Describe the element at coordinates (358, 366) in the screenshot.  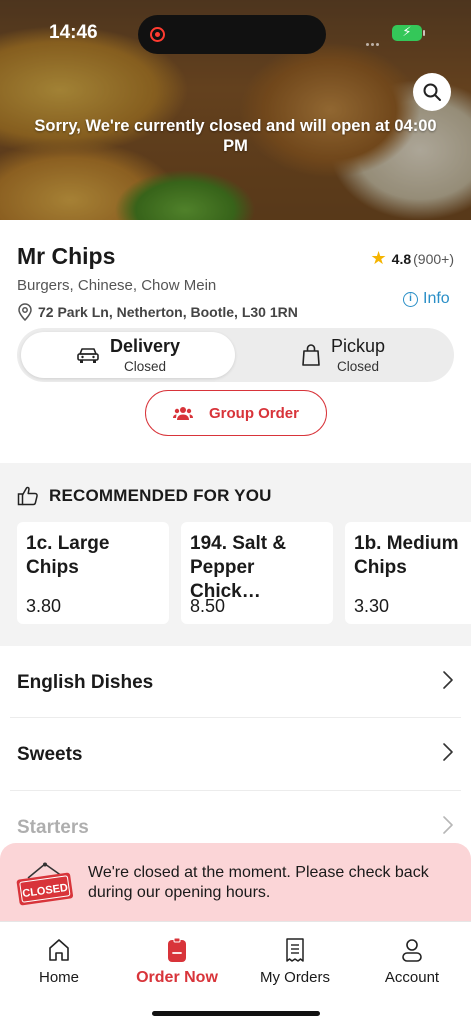
I see `pickup-status: Closed` at that location.